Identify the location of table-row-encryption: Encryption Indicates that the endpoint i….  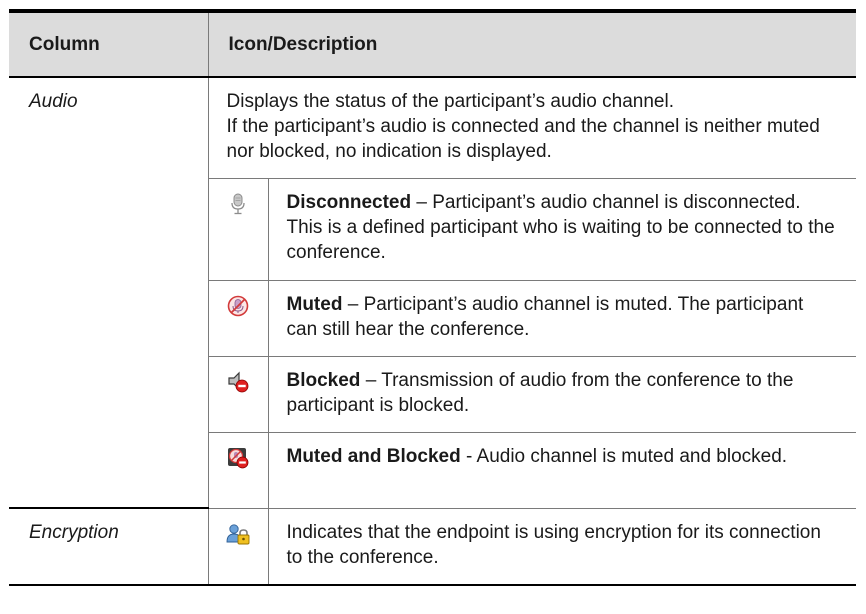
(433, 547).